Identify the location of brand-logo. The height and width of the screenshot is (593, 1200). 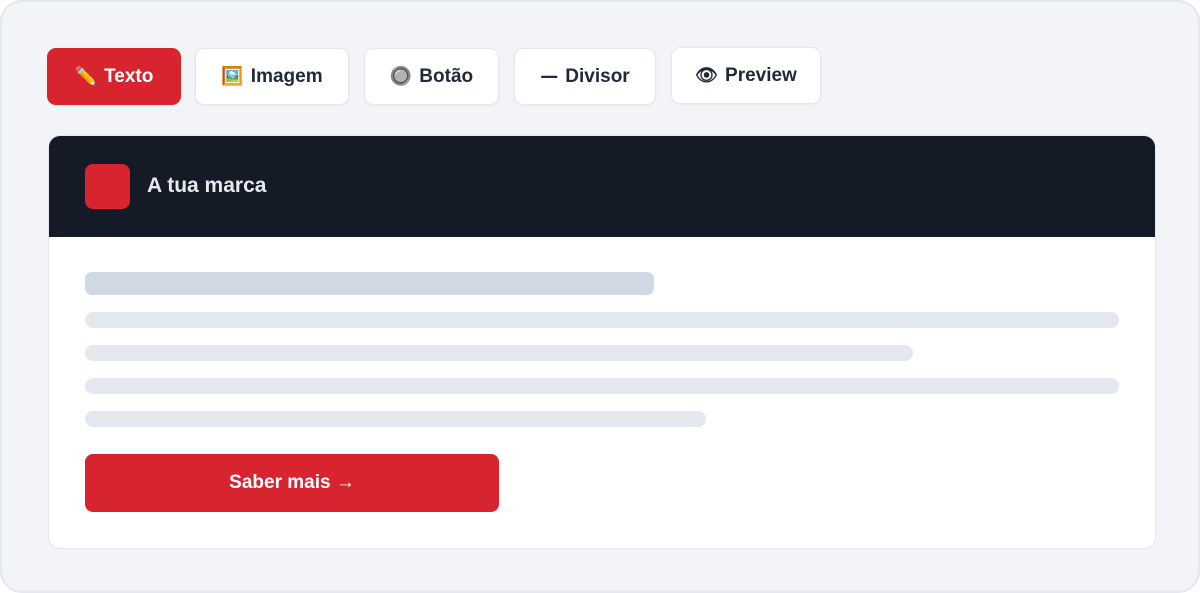
(107, 186).